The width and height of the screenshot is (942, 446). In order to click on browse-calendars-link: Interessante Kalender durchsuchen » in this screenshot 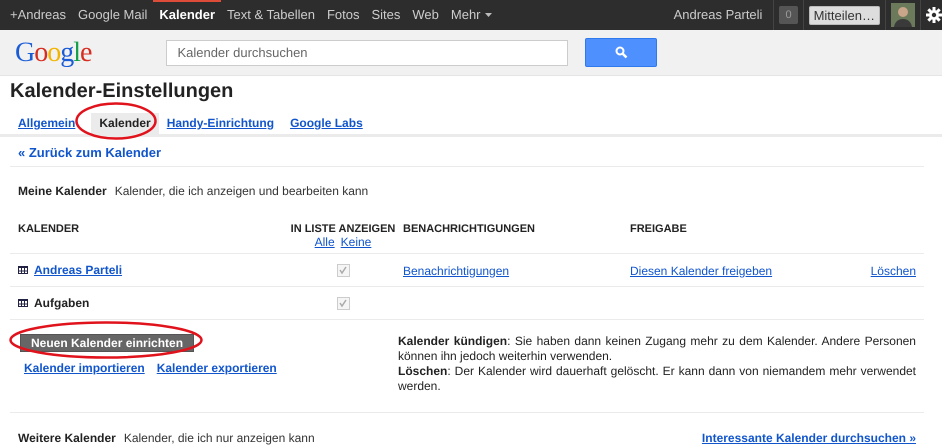, I will do `click(809, 438)`.